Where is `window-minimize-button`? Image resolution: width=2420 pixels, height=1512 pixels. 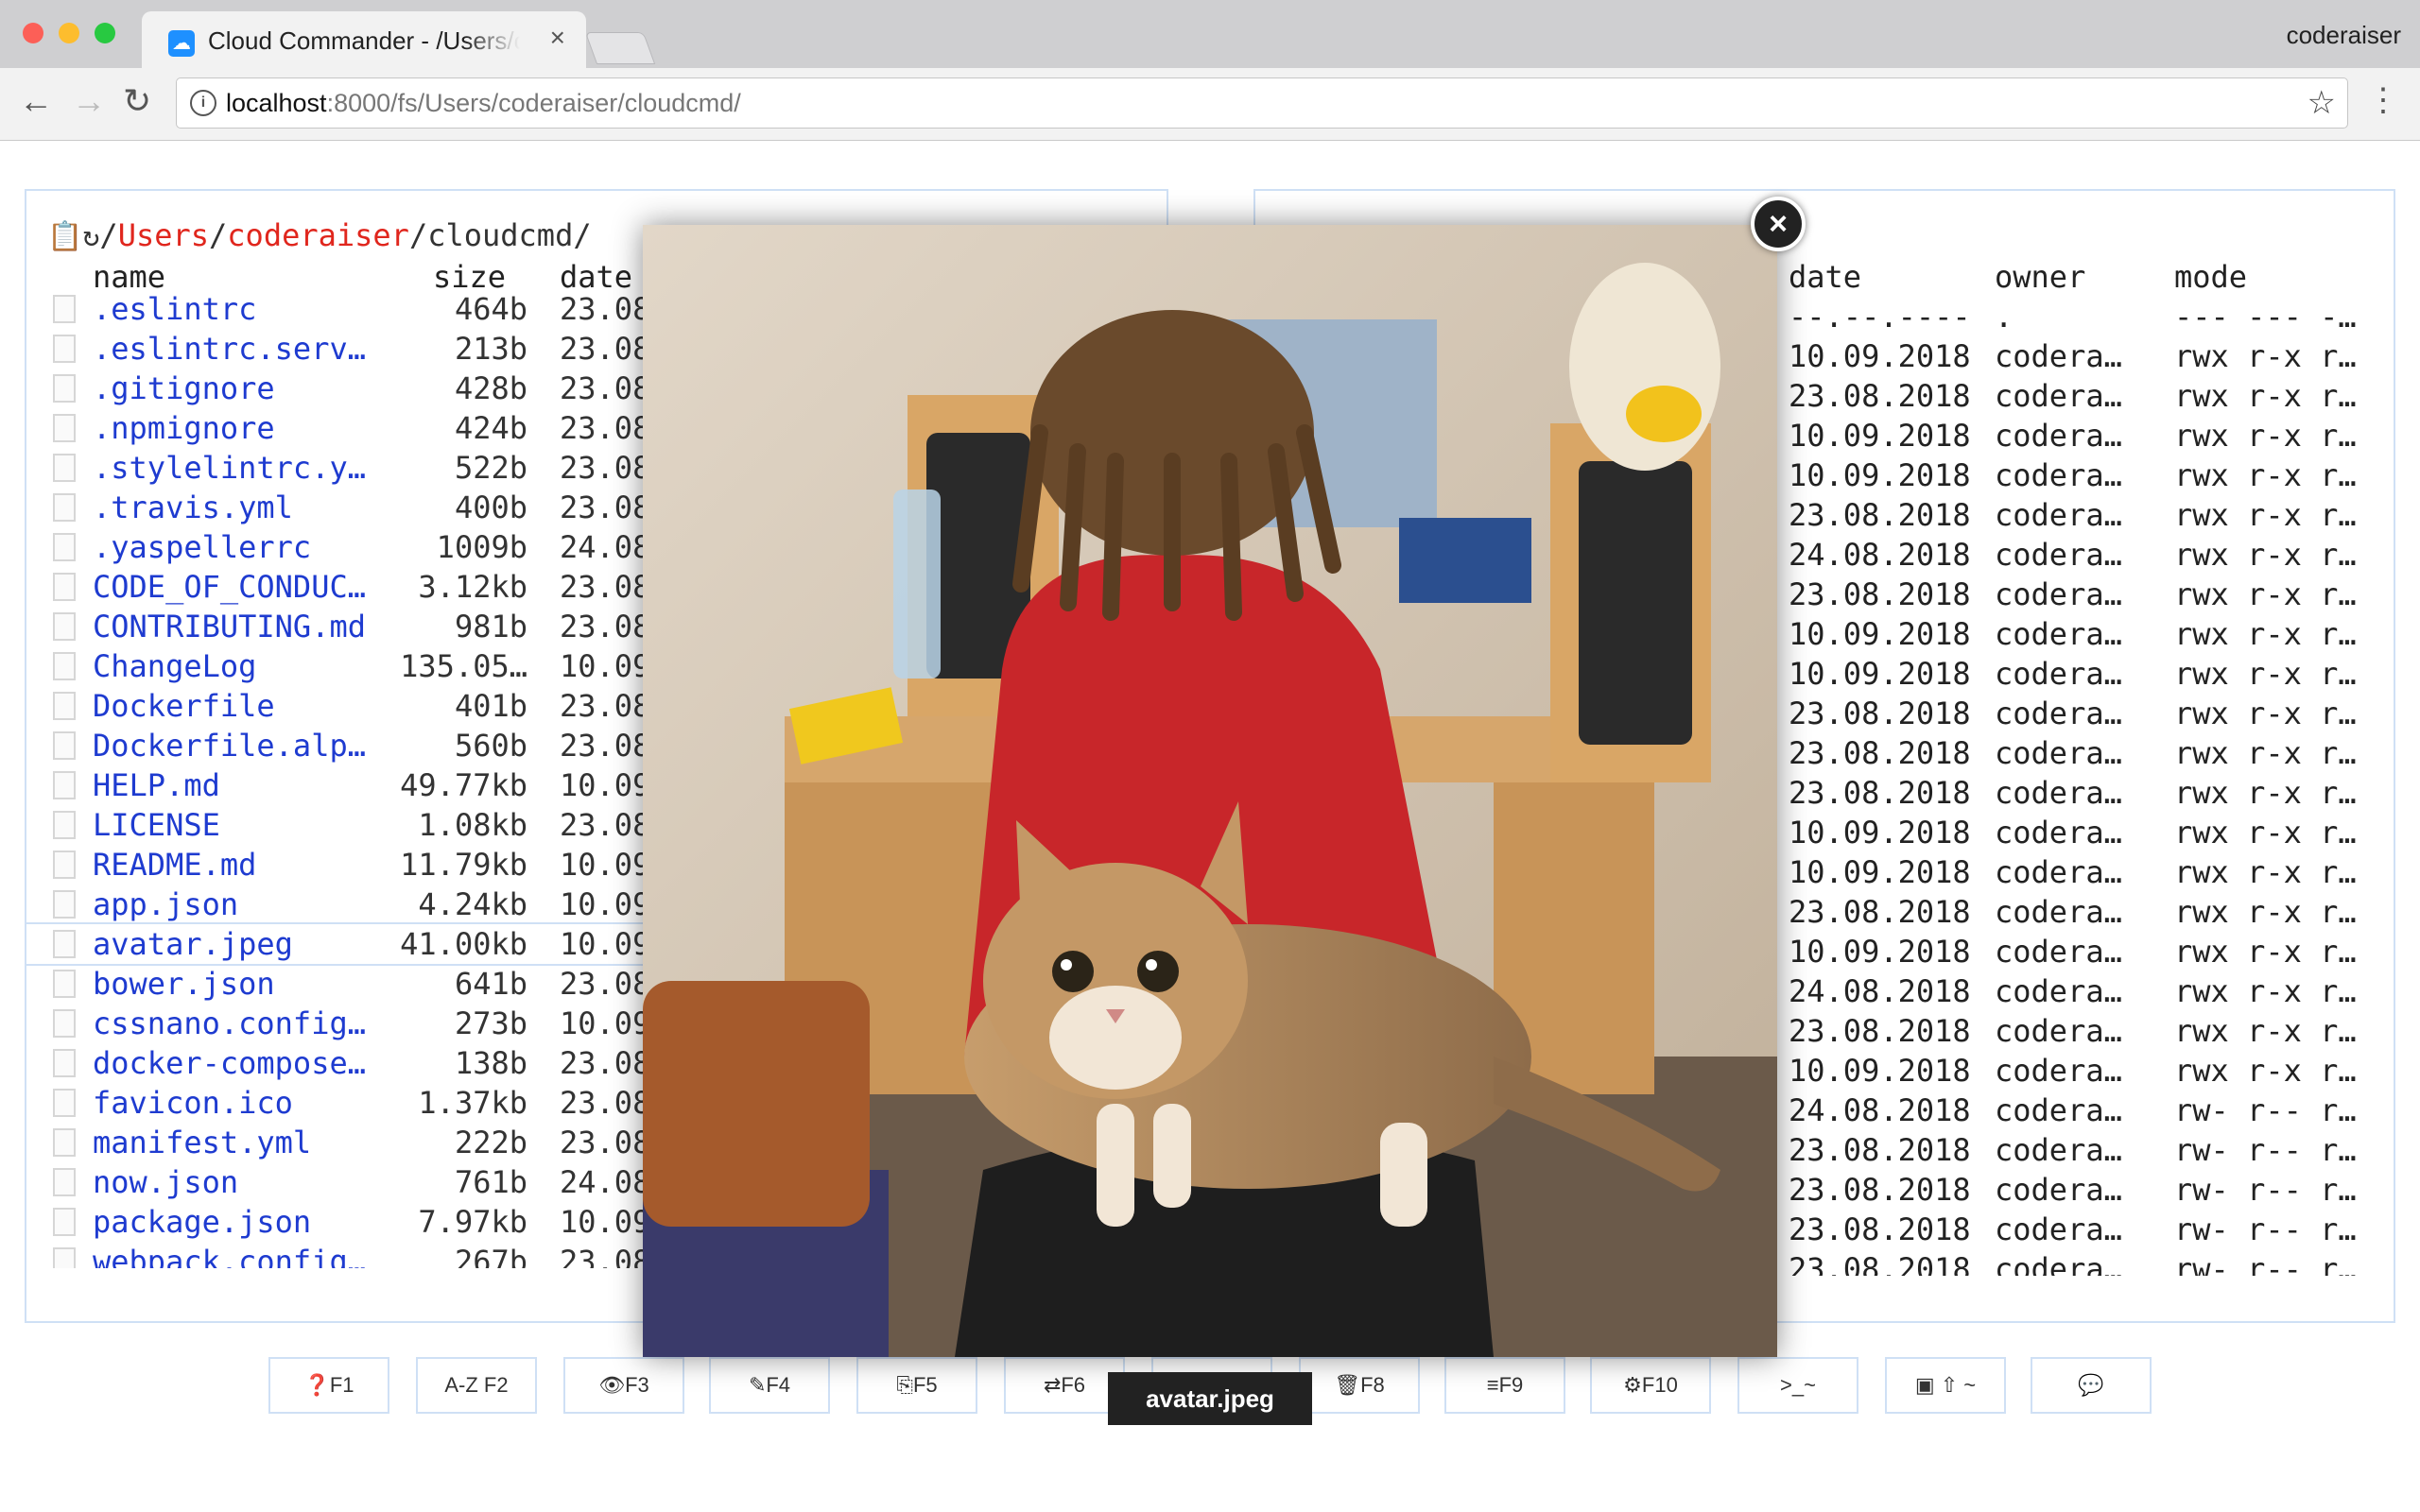
window-minimize-button is located at coordinates (69, 33).